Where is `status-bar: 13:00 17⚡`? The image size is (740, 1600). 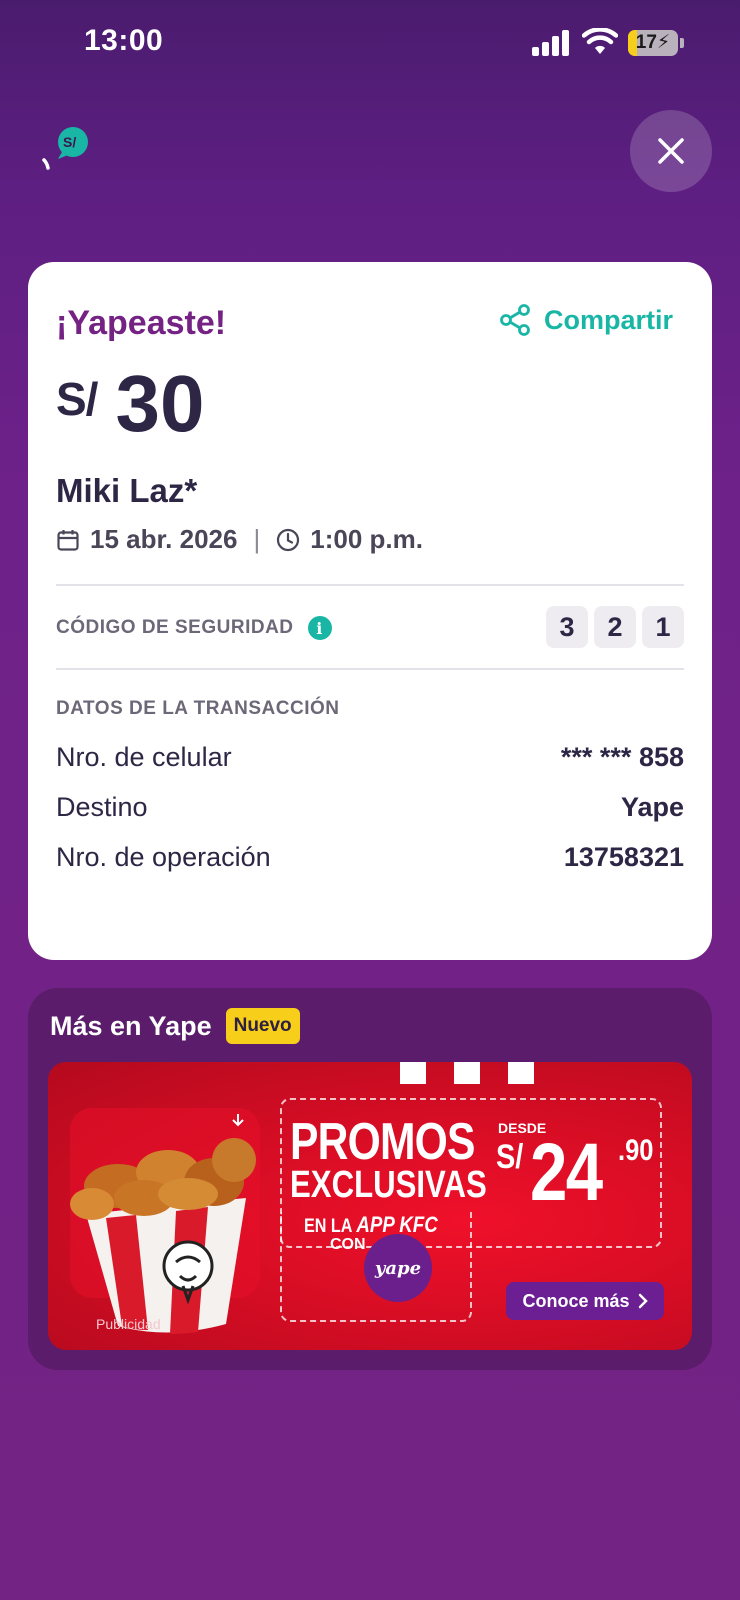
status-bar: 13:00 17⚡ is located at coordinates (370, 45).